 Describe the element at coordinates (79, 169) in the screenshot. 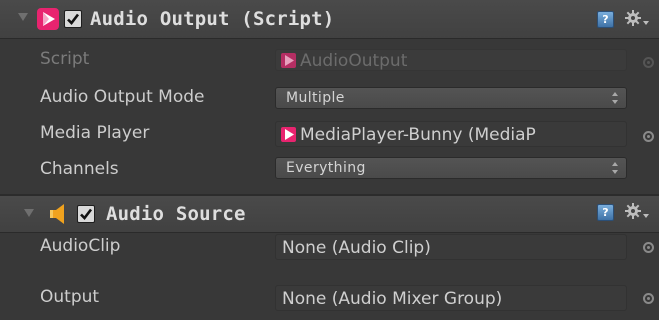

I see `channels-label: Channels` at that location.